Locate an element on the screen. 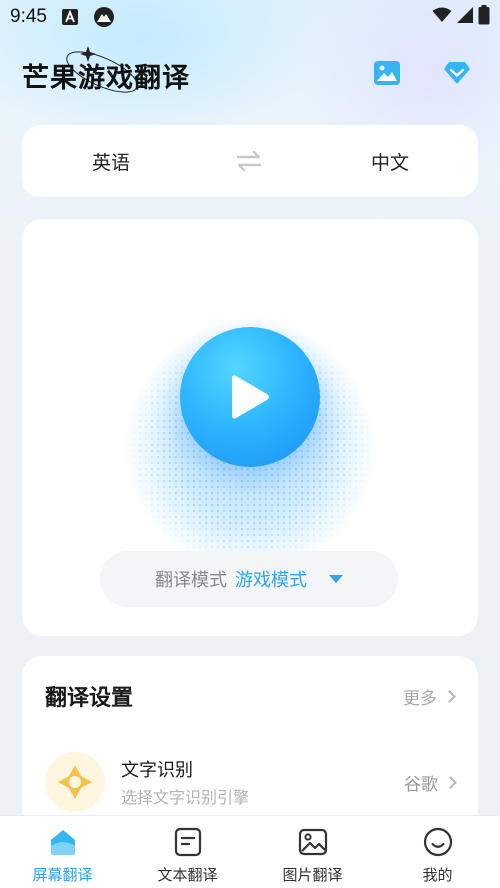 This screenshot has width=500, height=888. status-indicators is located at coordinates (461, 17).